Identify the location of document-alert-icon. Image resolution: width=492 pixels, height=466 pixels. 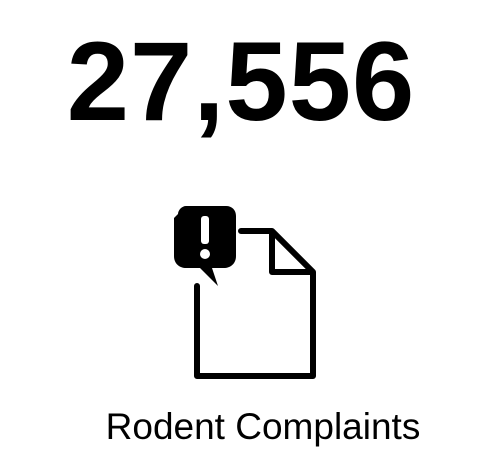
(243, 294).